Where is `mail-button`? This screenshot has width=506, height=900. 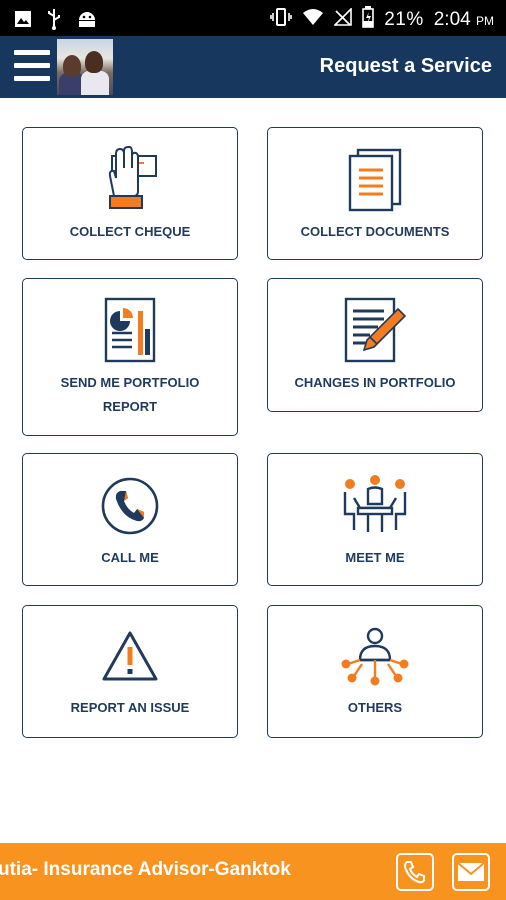
mail-button is located at coordinates (471, 872).